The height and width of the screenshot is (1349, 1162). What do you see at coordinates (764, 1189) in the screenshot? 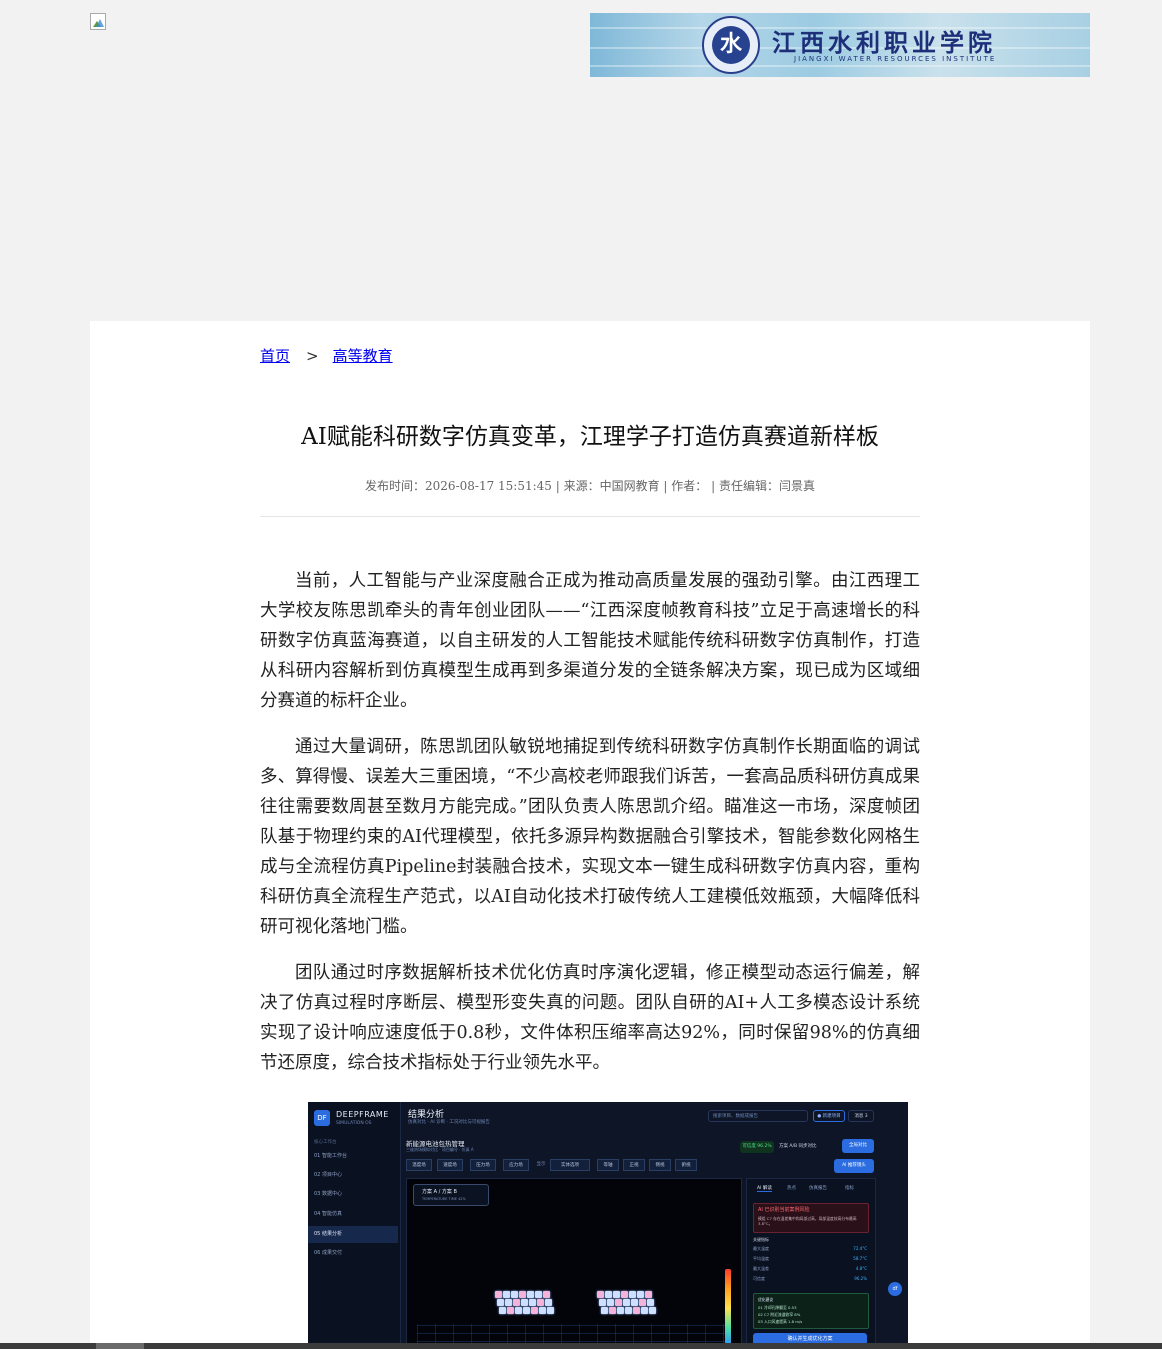
I see `figure-panel-tab: AI 解读` at bounding box center [764, 1189].